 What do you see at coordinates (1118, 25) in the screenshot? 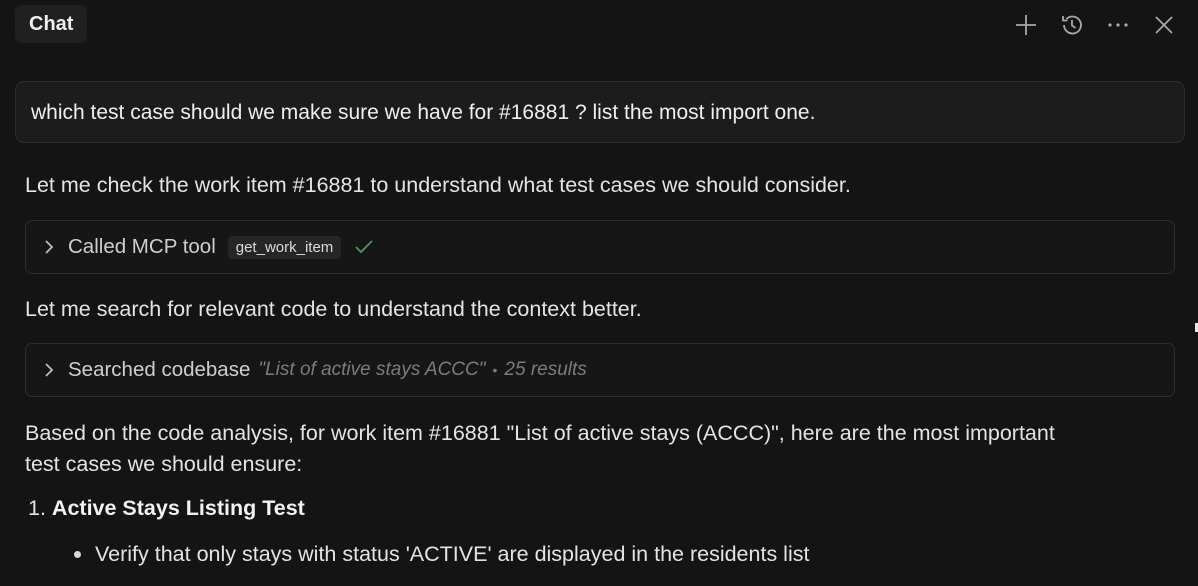
I see `more-icon` at bounding box center [1118, 25].